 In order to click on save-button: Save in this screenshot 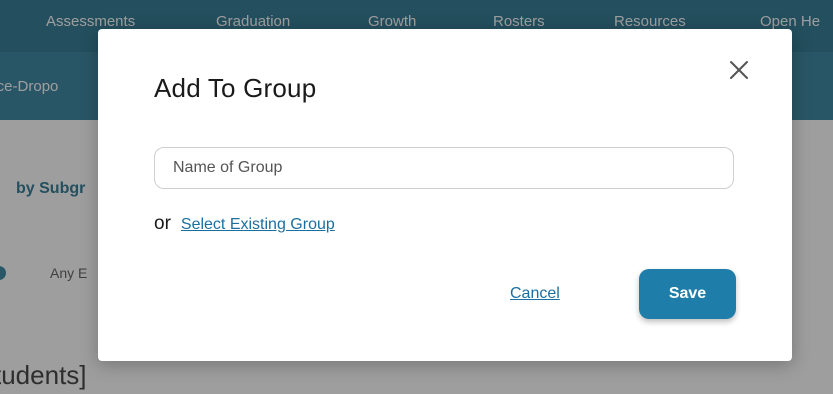, I will do `click(687, 294)`.